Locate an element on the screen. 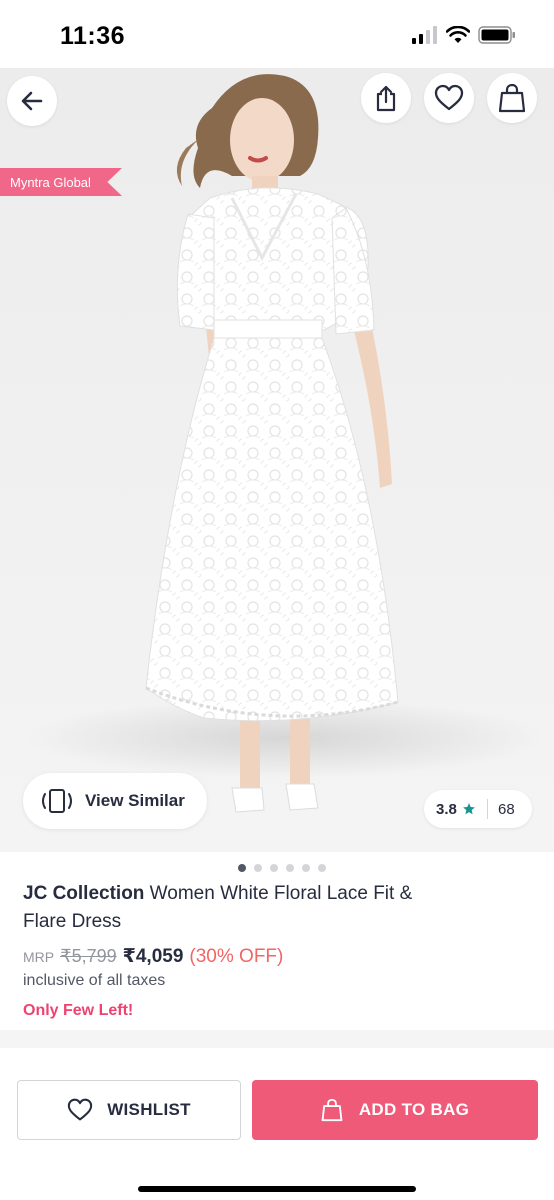 This screenshot has width=554, height=1200. share-button is located at coordinates (386, 98).